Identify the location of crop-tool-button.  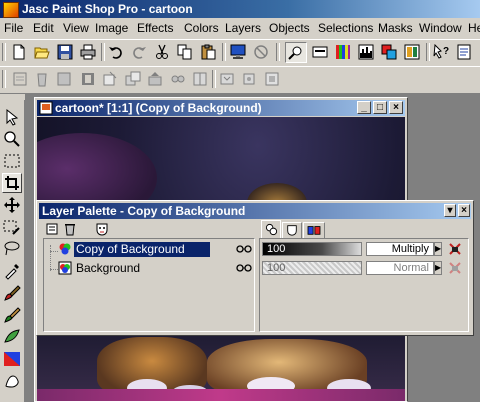
(12, 183).